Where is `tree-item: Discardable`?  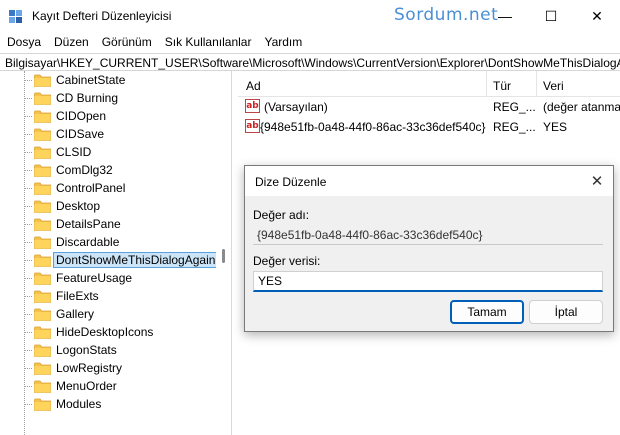
tree-item: Discardable is located at coordinates (124, 242).